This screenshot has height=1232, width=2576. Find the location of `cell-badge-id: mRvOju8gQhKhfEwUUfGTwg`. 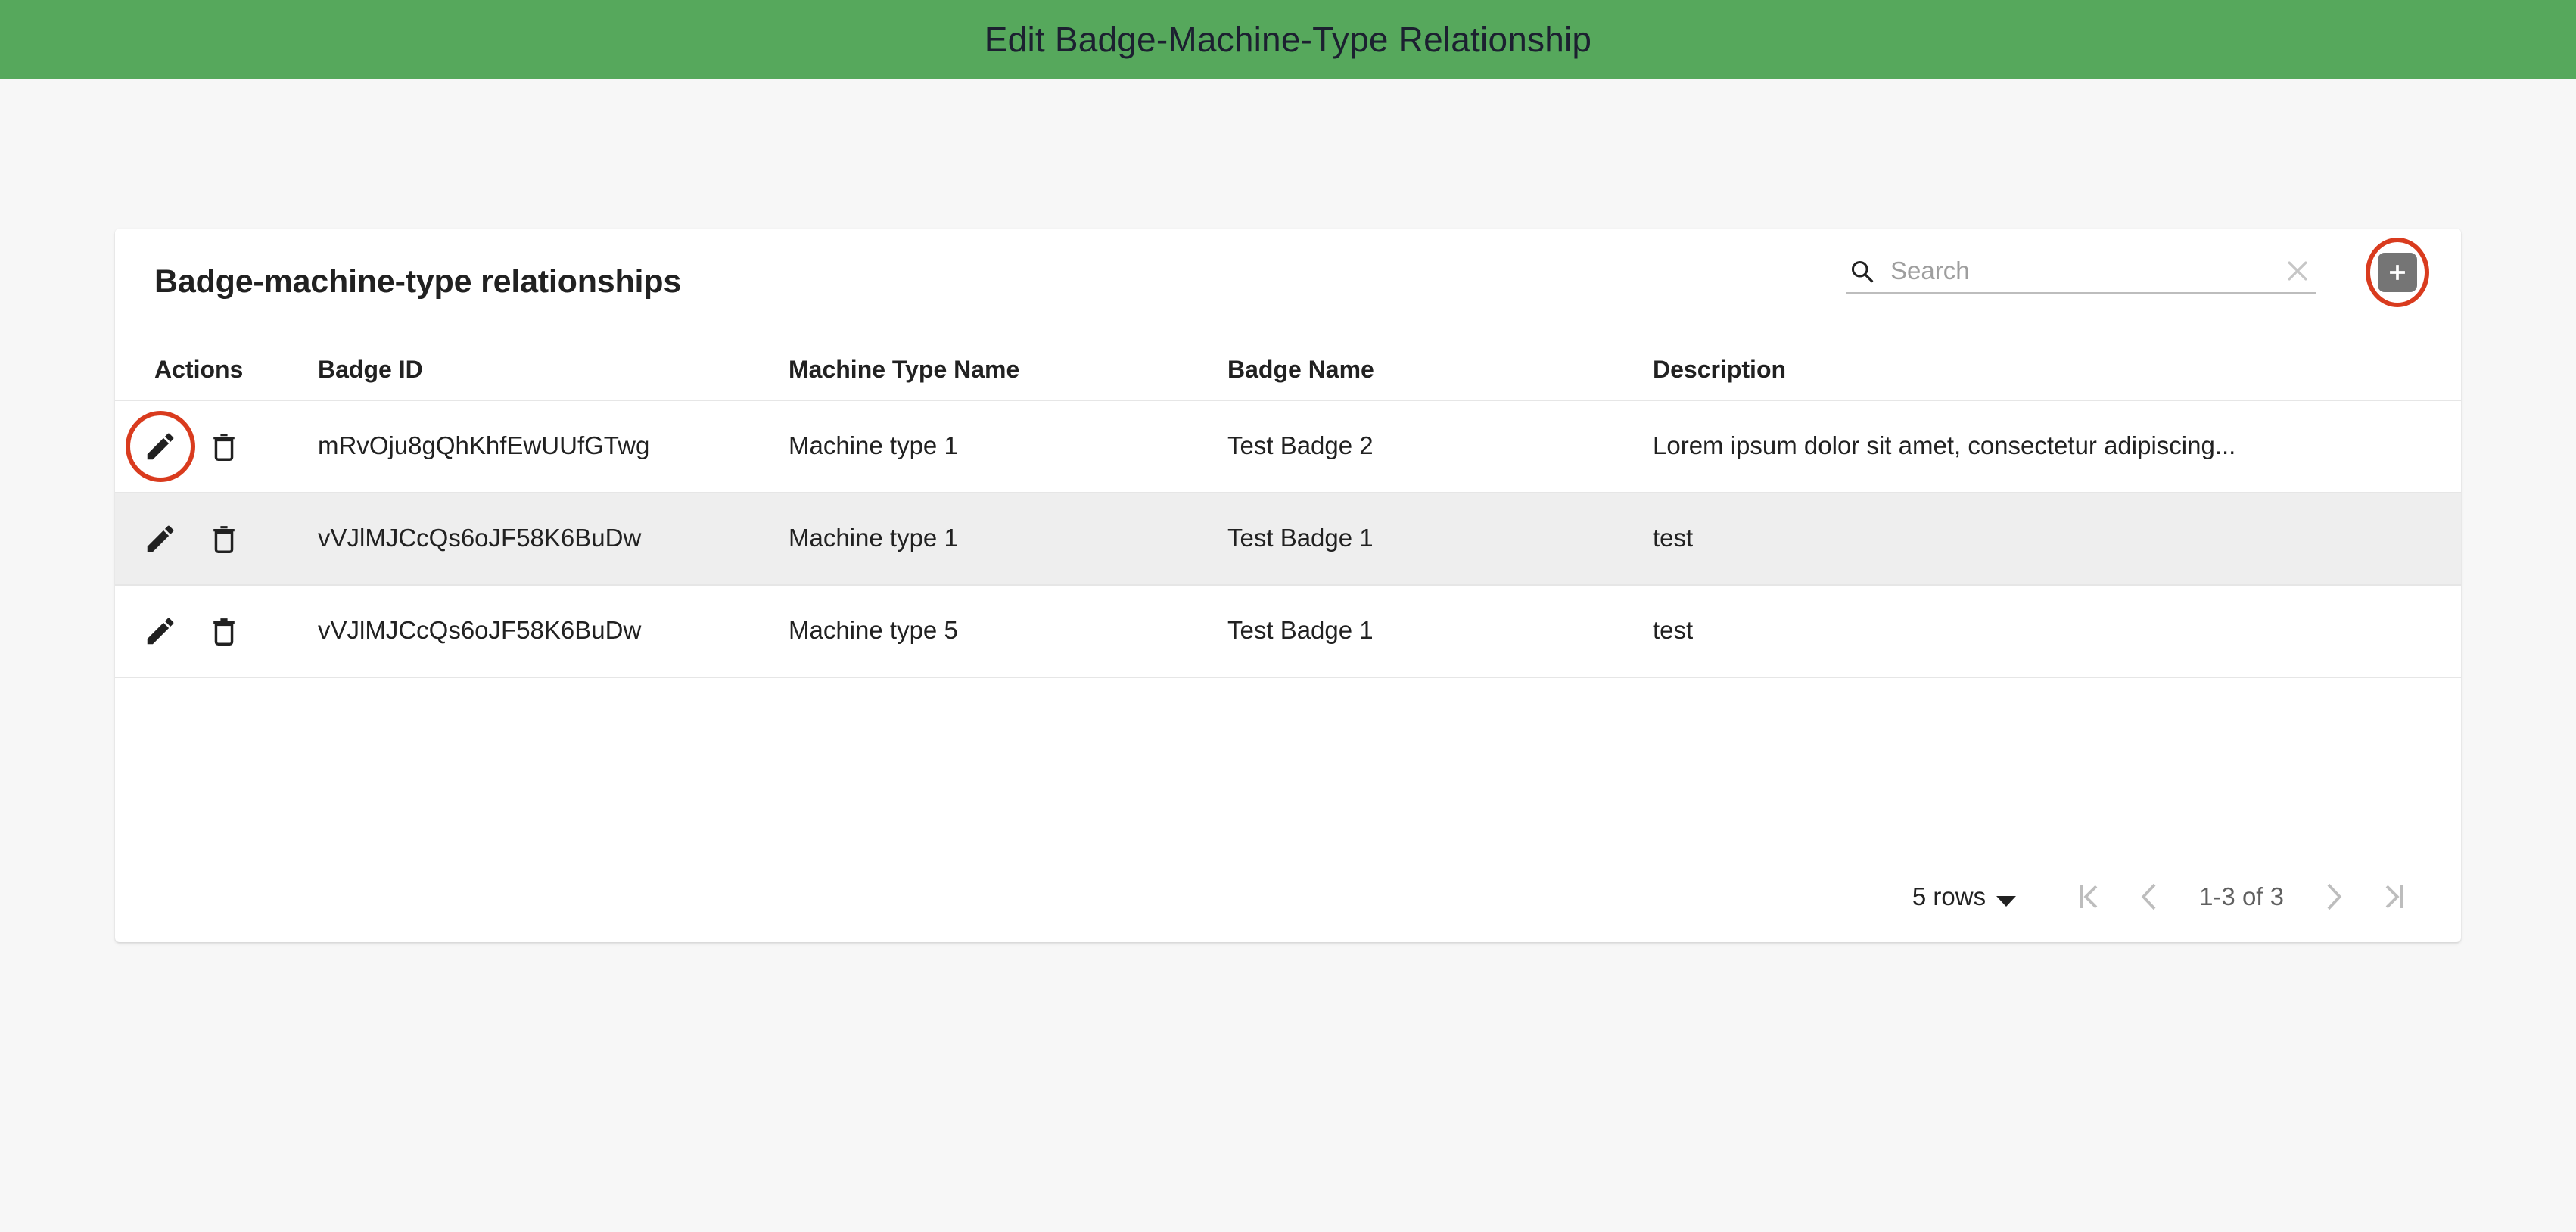

cell-badge-id: mRvOju8gQhKhfEwUUfGTwg is located at coordinates (484, 445).